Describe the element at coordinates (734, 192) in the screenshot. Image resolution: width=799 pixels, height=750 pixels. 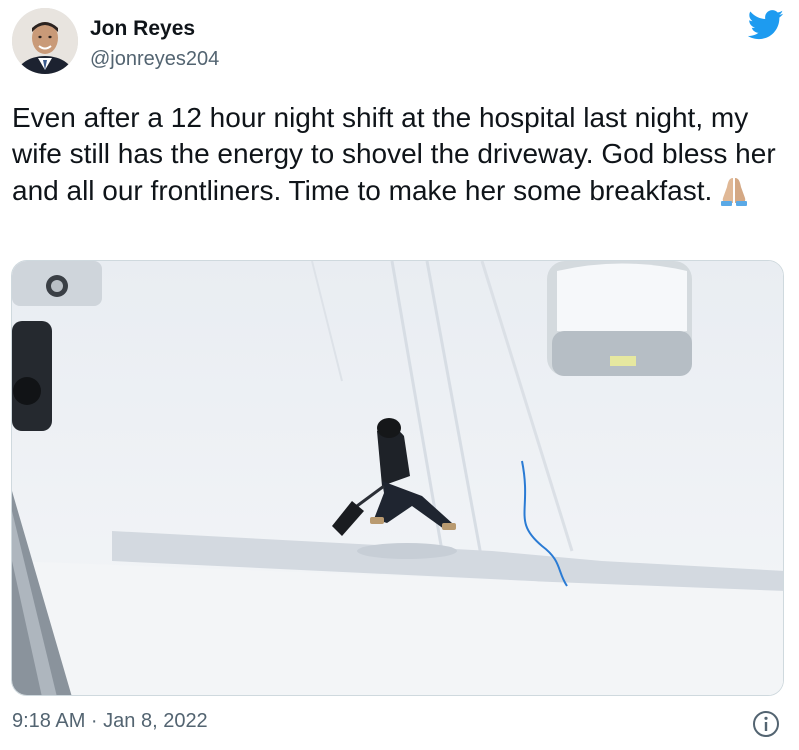
I see `folded-hands-emoji-icon` at that location.